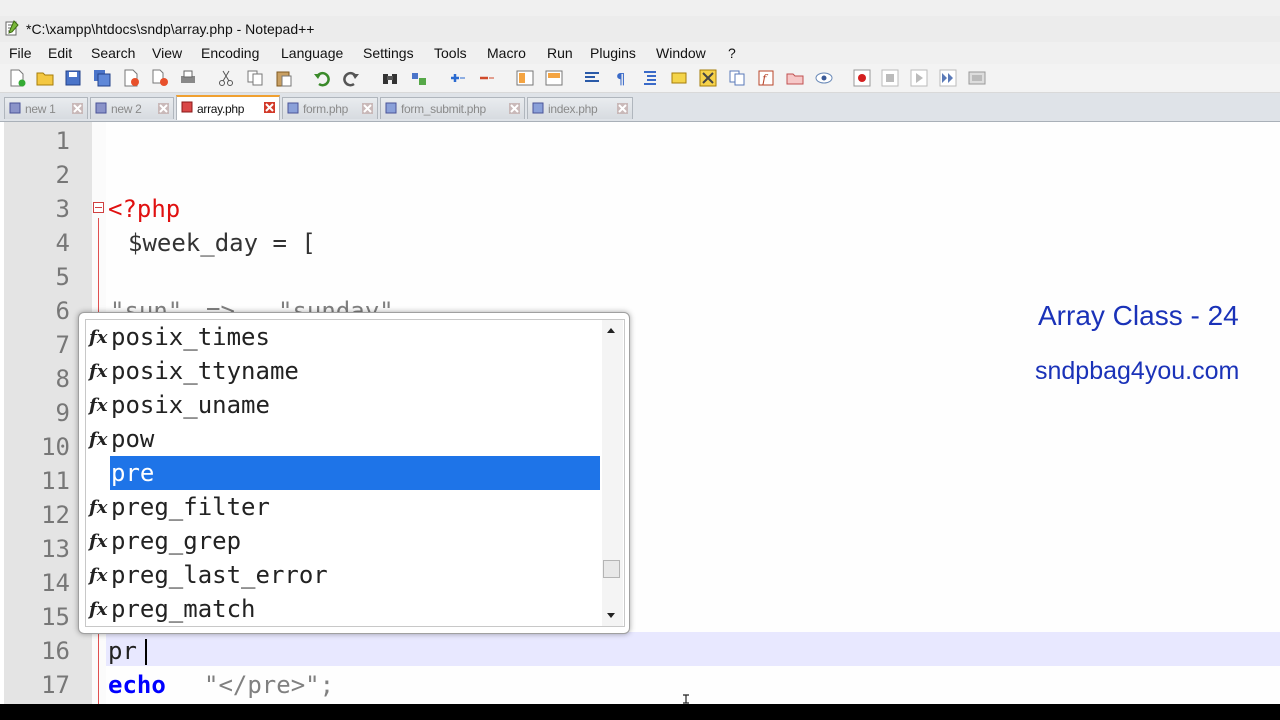  What do you see at coordinates (824, 78) in the screenshot?
I see `monitoring-icon` at bounding box center [824, 78].